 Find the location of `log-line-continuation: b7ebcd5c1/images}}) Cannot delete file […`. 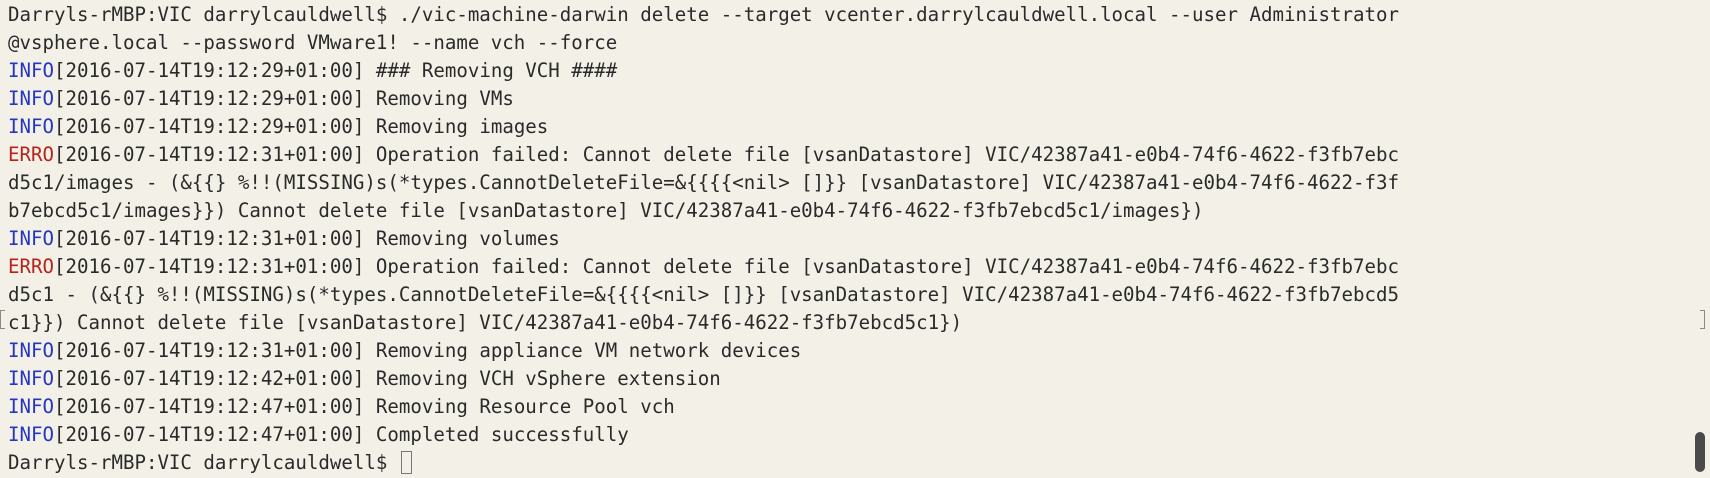

log-line-continuation: b7ebcd5c1/images}}) Cannot delete file [… is located at coordinates (606, 210).